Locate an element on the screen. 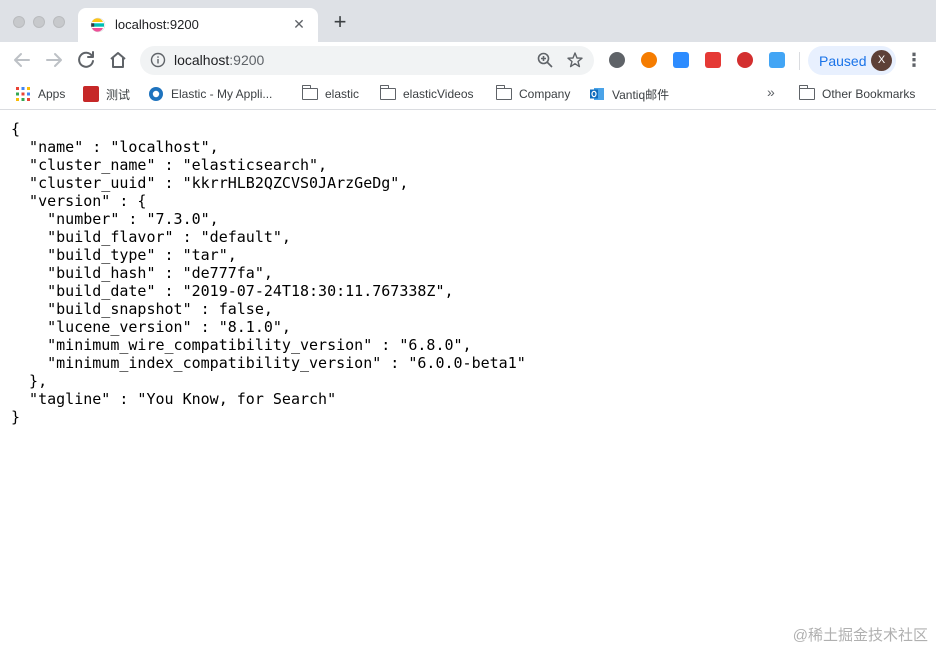 Image resolution: width=936 pixels, height=653 pixels. watermark: @稀土掘金技术社区 is located at coordinates (860, 635).